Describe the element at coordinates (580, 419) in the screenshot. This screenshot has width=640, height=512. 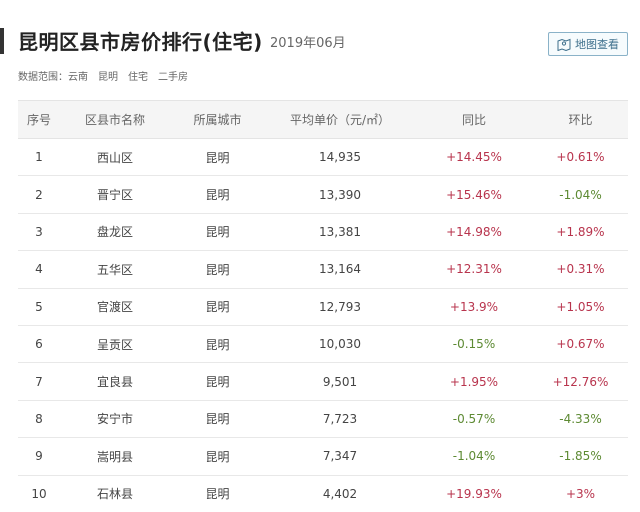
I see `mom-change: -4.33%` at that location.